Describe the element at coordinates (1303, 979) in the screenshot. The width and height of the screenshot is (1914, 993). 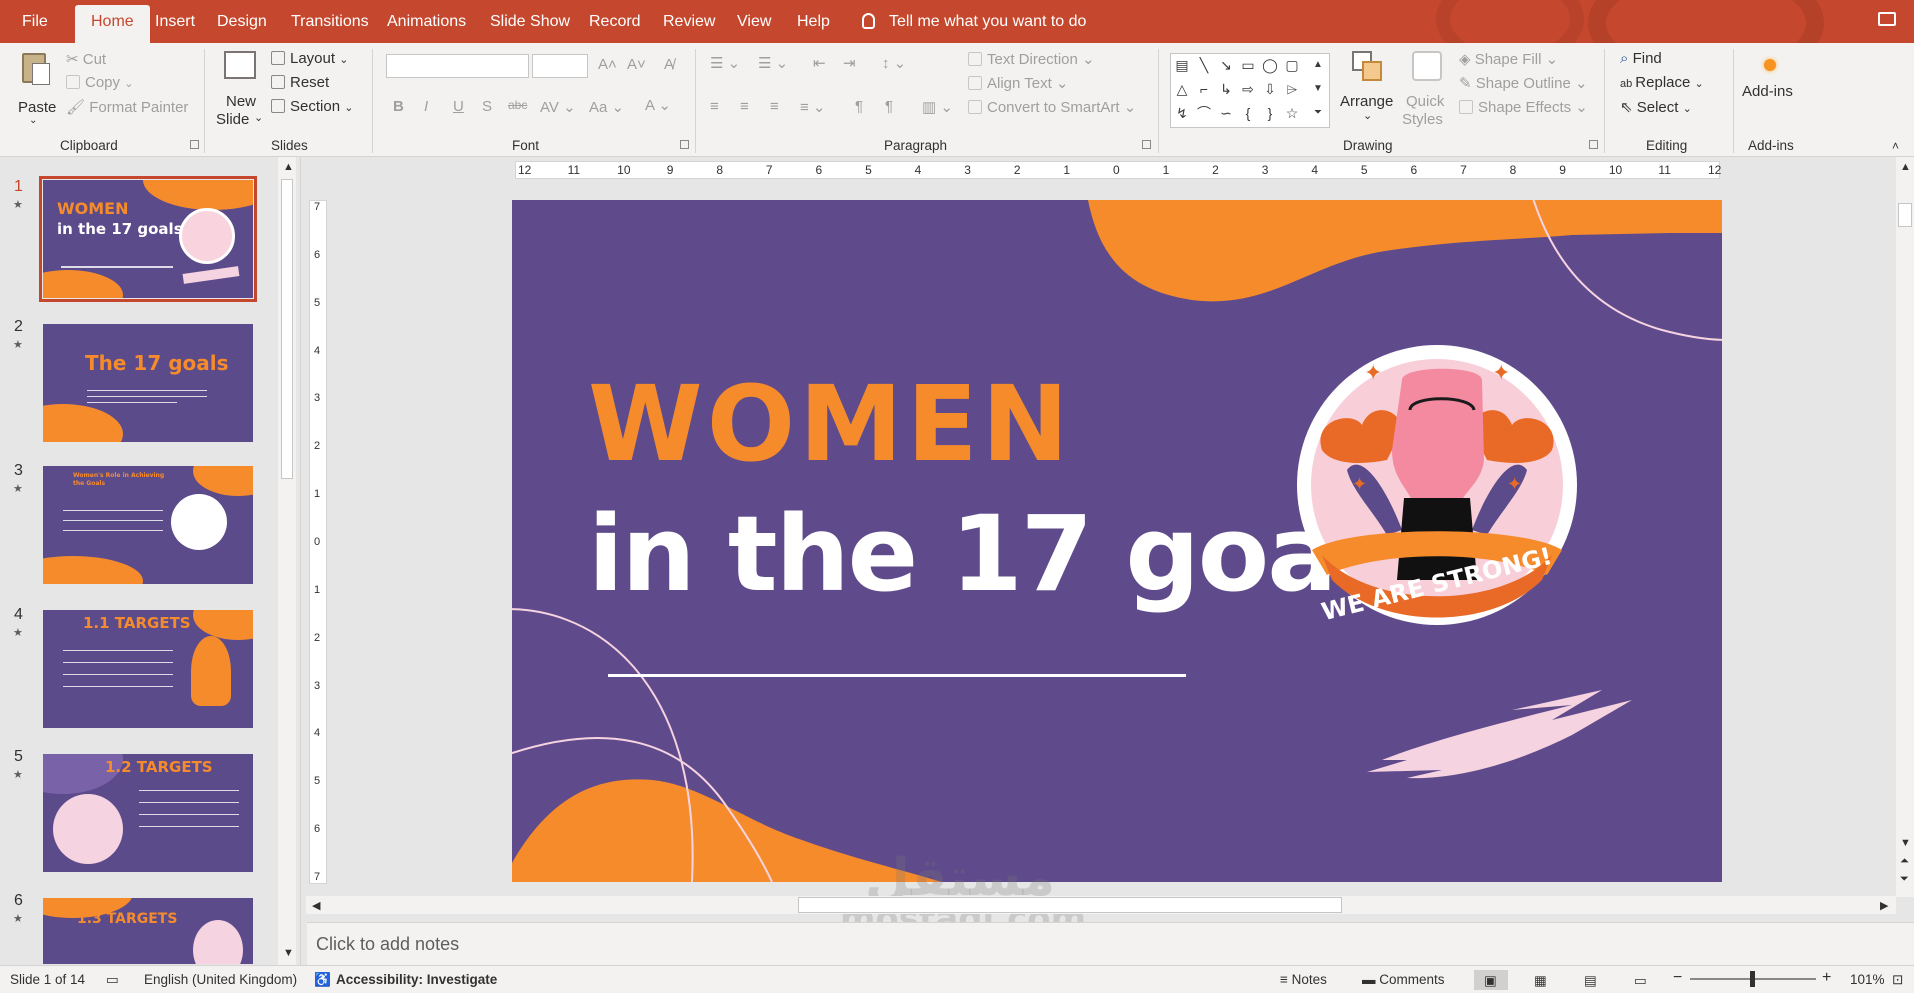
I see `notes-button: ≡ Notes` at that location.